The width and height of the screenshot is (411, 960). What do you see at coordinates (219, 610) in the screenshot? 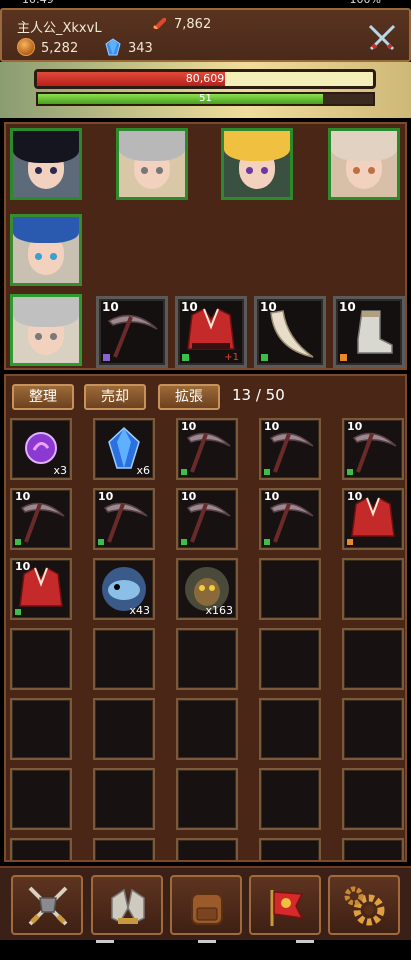
I see `item-quantity: x163` at bounding box center [219, 610].